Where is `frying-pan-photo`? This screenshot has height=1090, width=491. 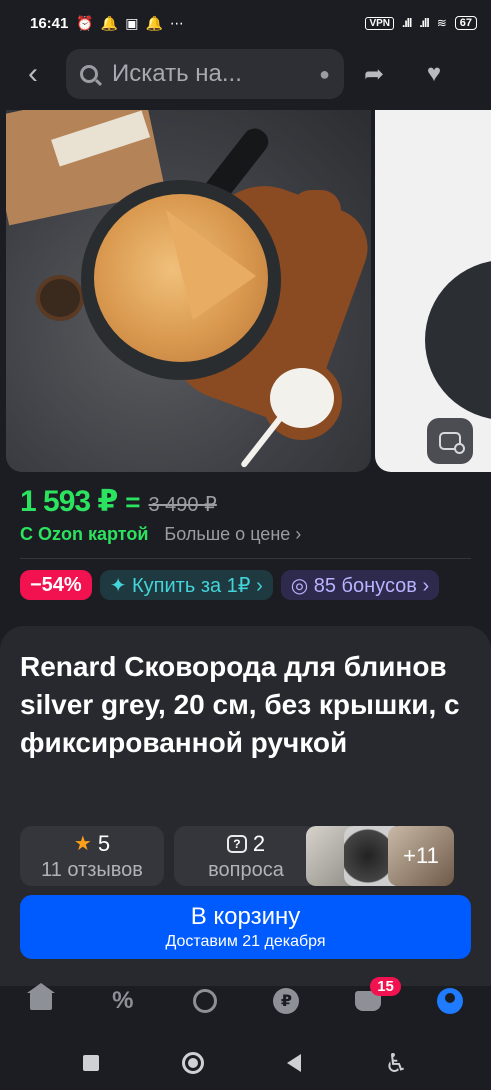 frying-pan-photo is located at coordinates (458, 340).